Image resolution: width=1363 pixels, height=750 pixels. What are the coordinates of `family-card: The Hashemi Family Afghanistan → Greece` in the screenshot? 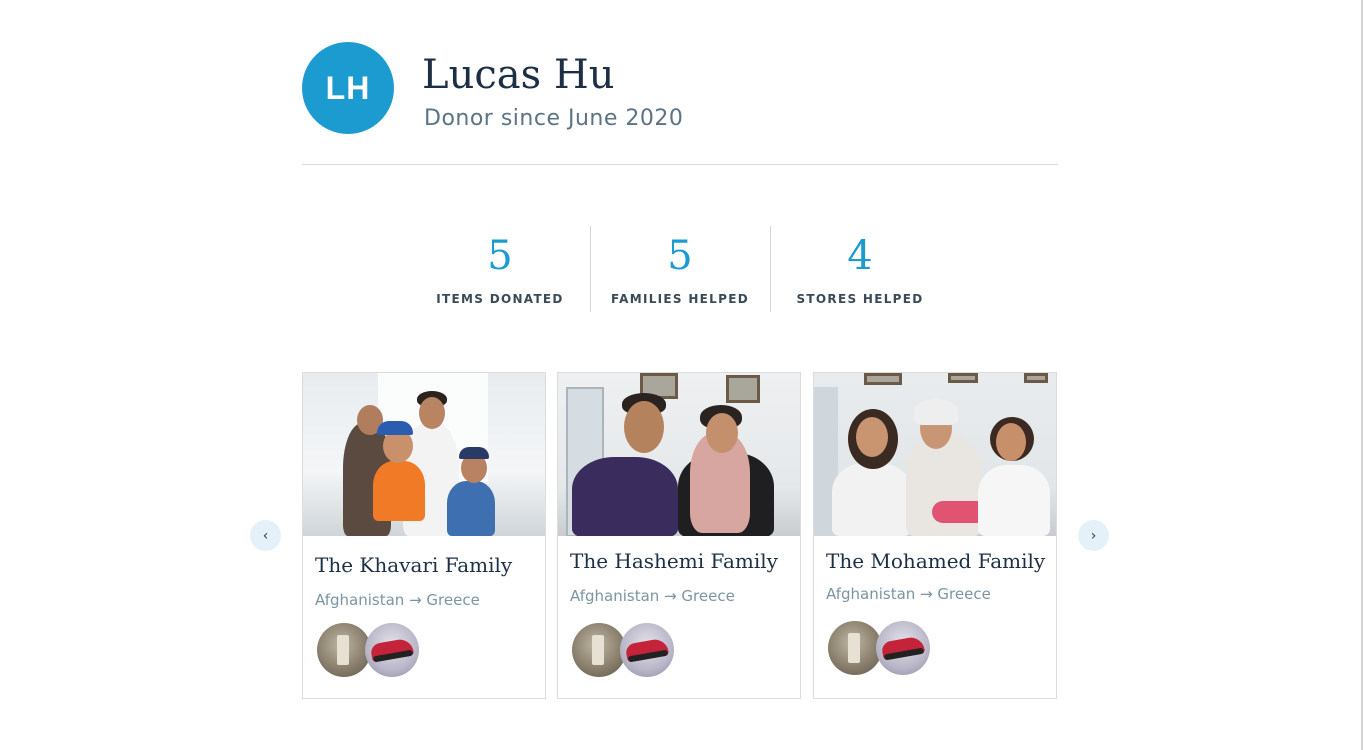 It's located at (679, 535).